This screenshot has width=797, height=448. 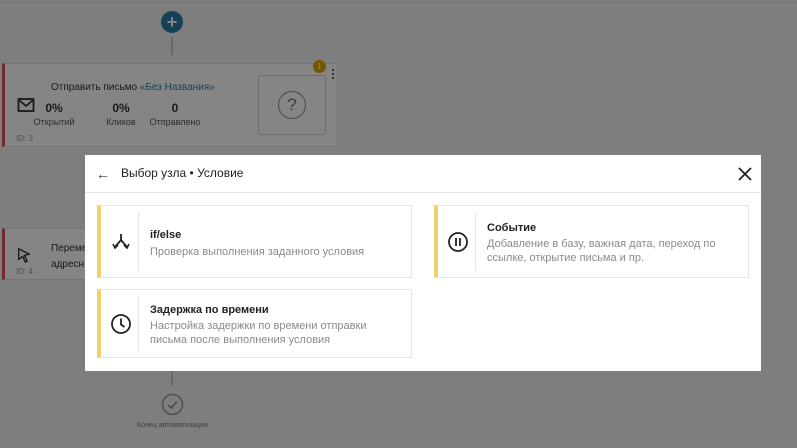 What do you see at coordinates (121, 242) in the screenshot?
I see `branch-icon` at bounding box center [121, 242].